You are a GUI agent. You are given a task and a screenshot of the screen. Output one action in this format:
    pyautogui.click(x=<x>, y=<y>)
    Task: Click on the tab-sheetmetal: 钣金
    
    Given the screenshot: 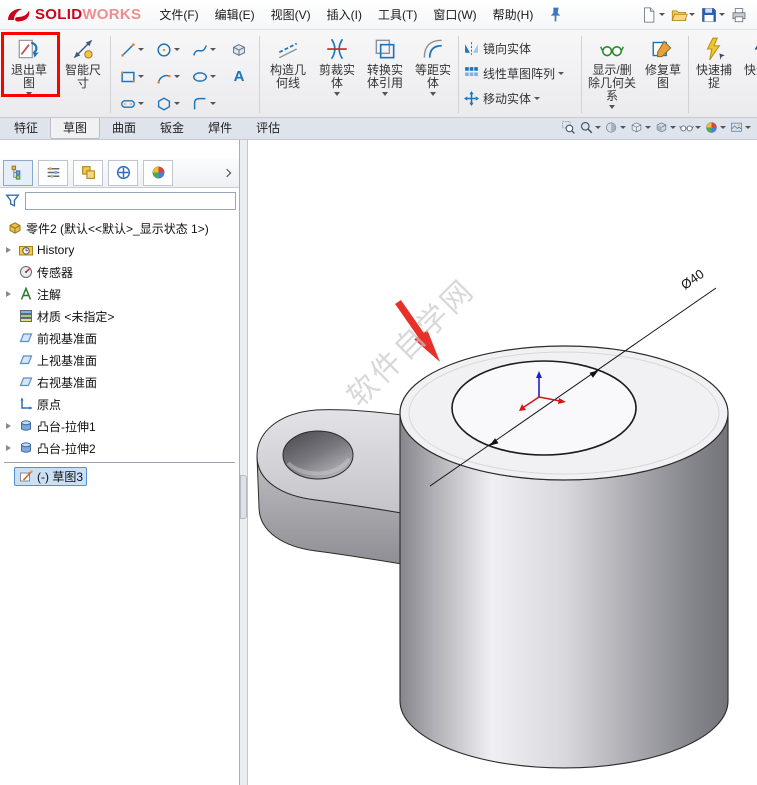 What is the action you would take?
    pyautogui.click(x=172, y=128)
    